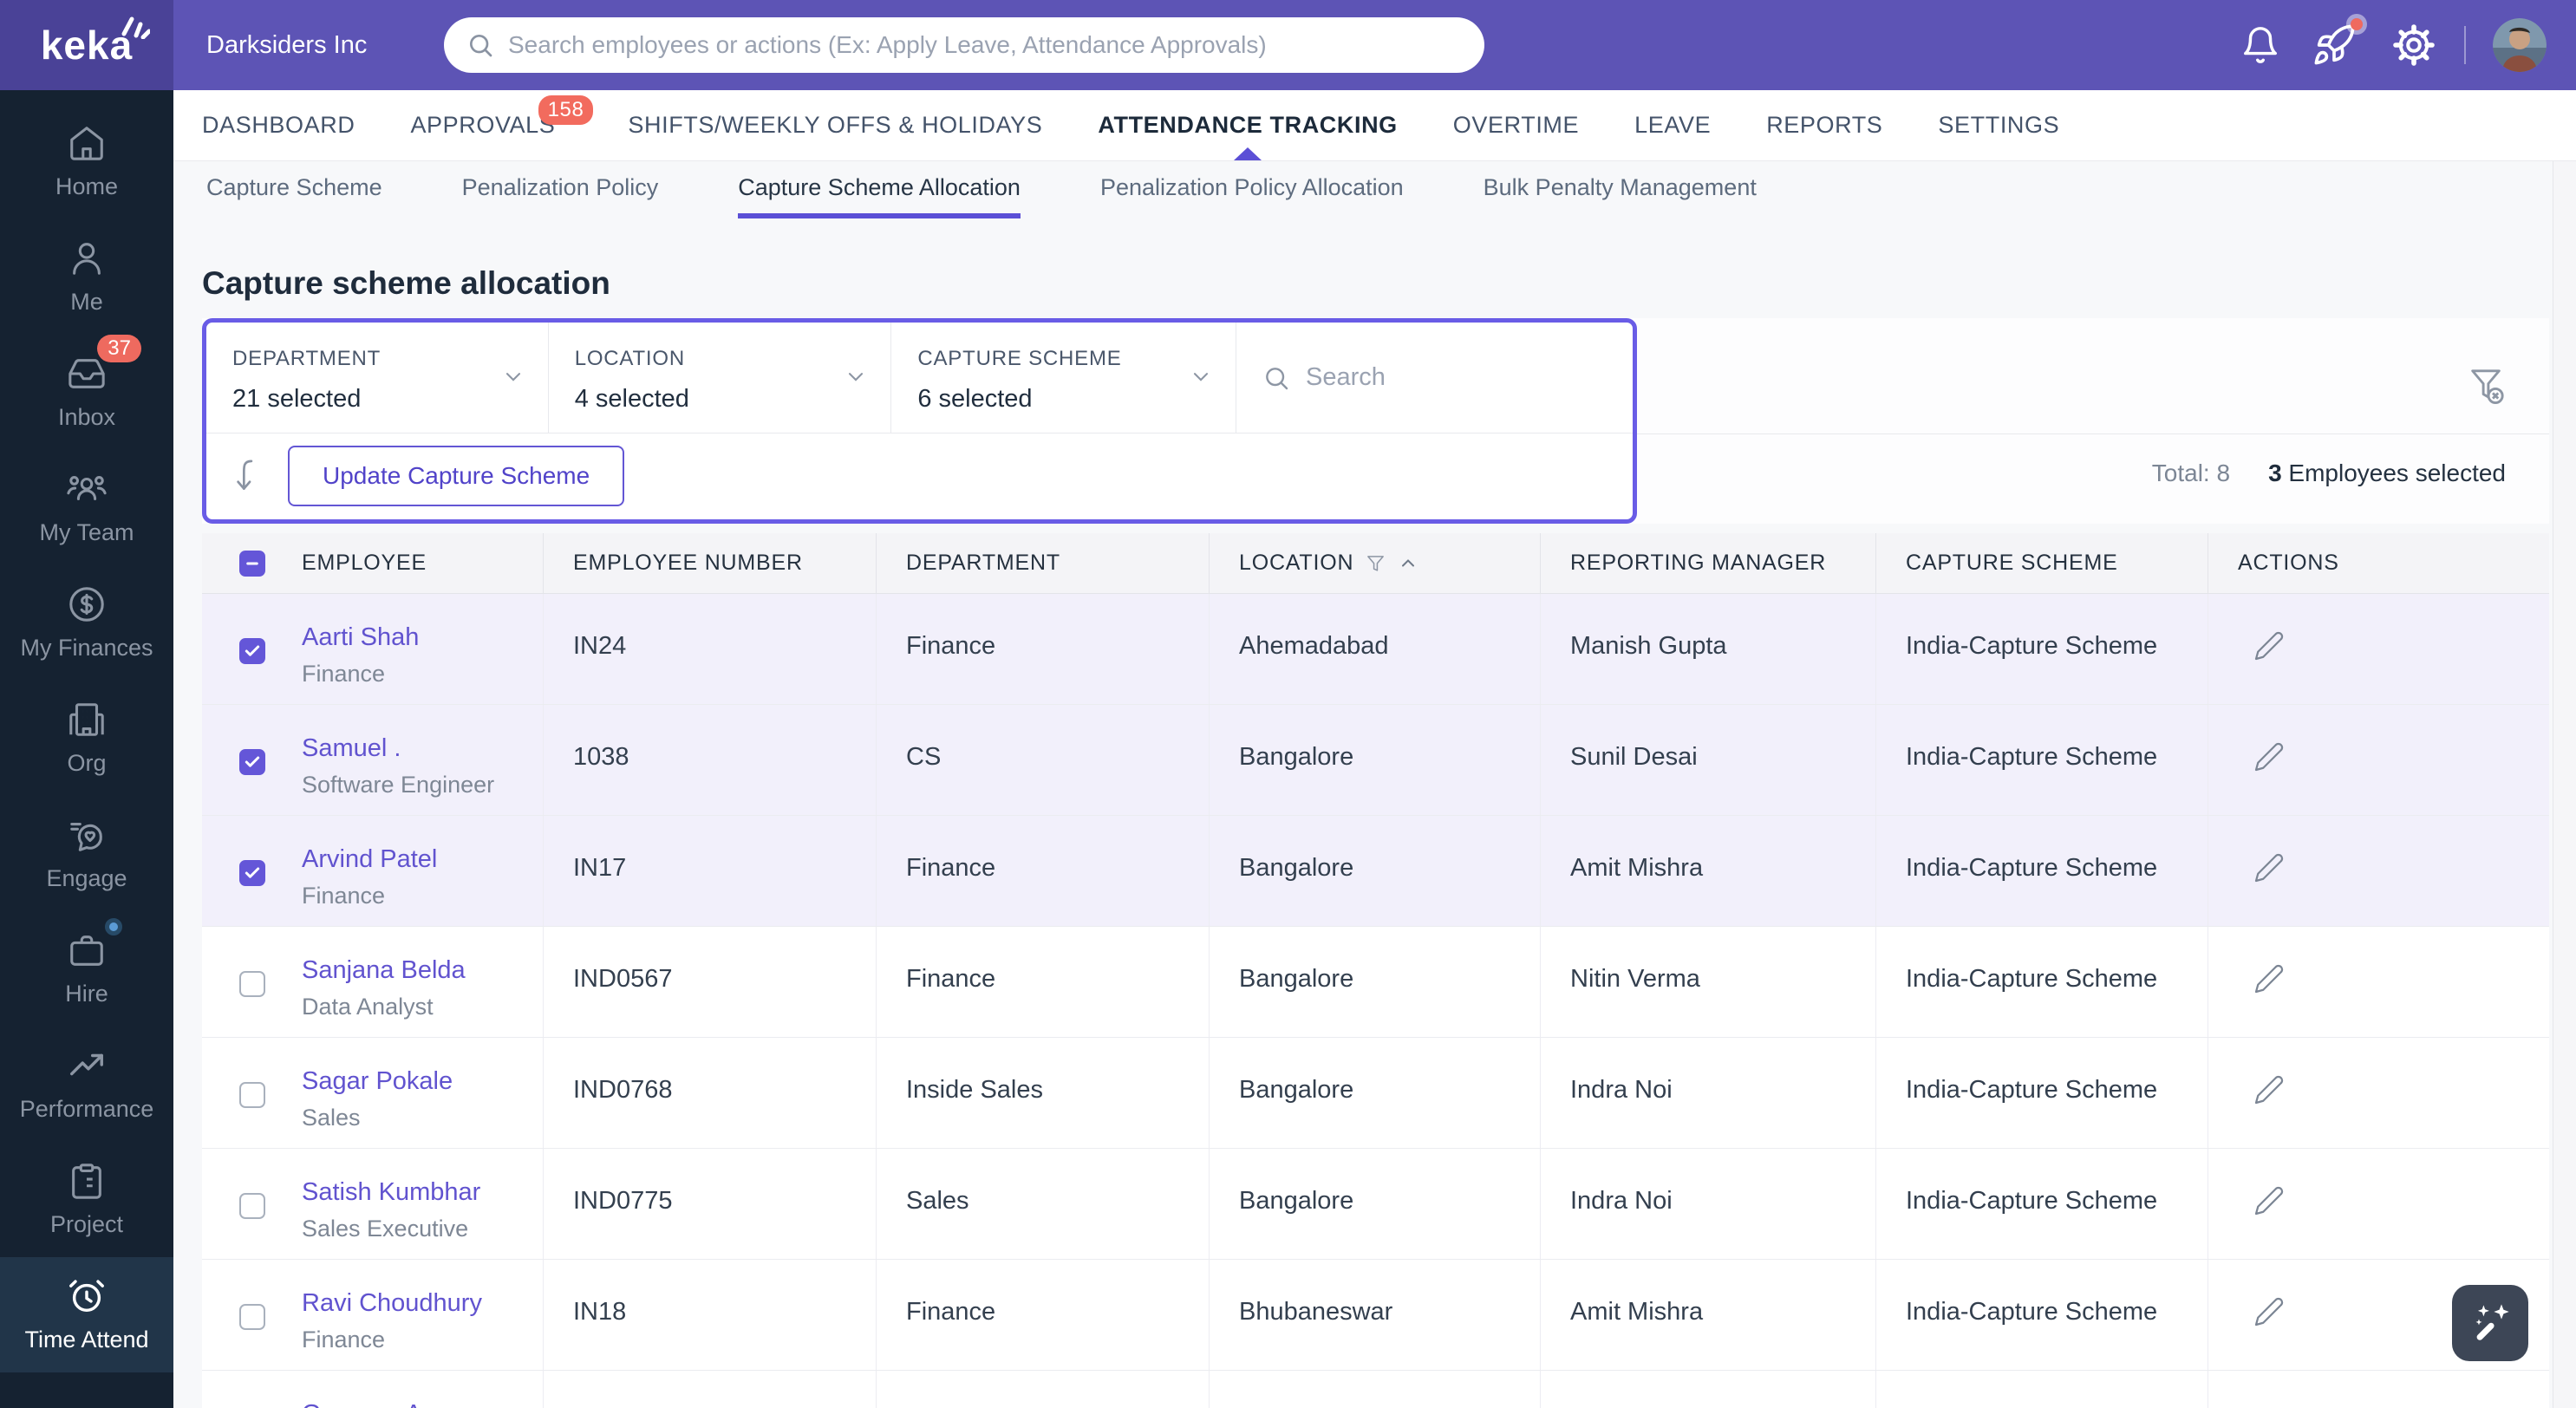 This screenshot has height=1408, width=2576. Describe the element at coordinates (880, 189) in the screenshot. I see `subtab-capture-scheme-allocation: Capture Scheme Allocation` at that location.